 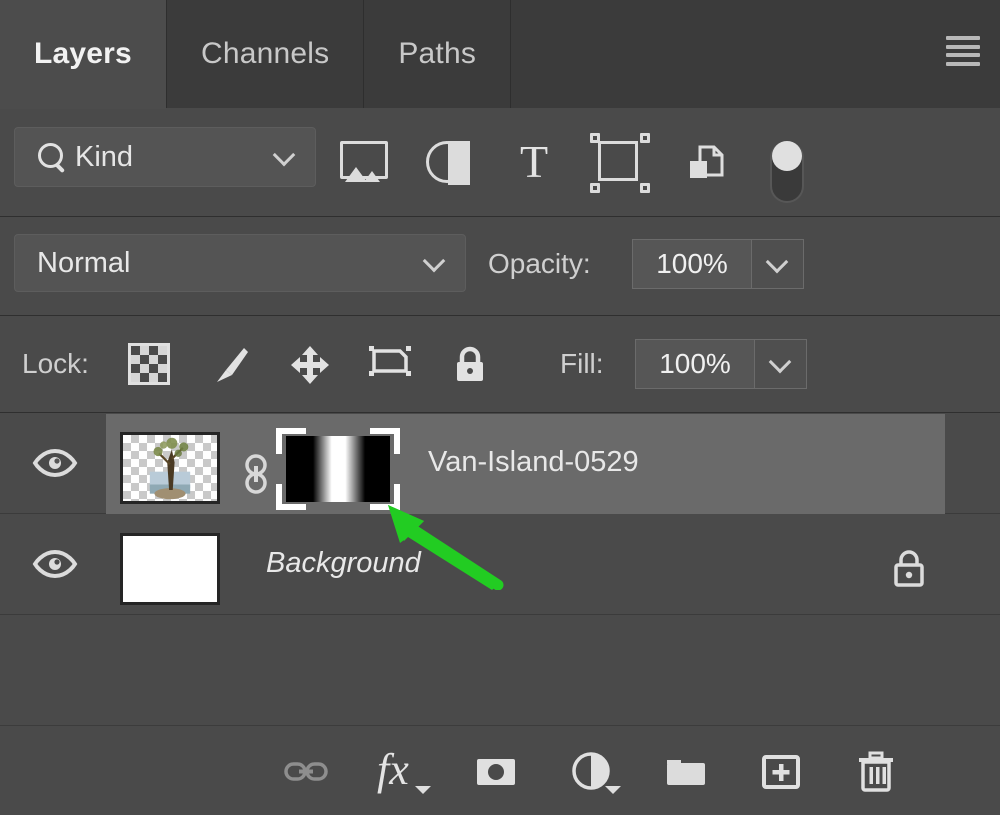 What do you see at coordinates (686, 771) in the screenshot?
I see `new-group-button` at bounding box center [686, 771].